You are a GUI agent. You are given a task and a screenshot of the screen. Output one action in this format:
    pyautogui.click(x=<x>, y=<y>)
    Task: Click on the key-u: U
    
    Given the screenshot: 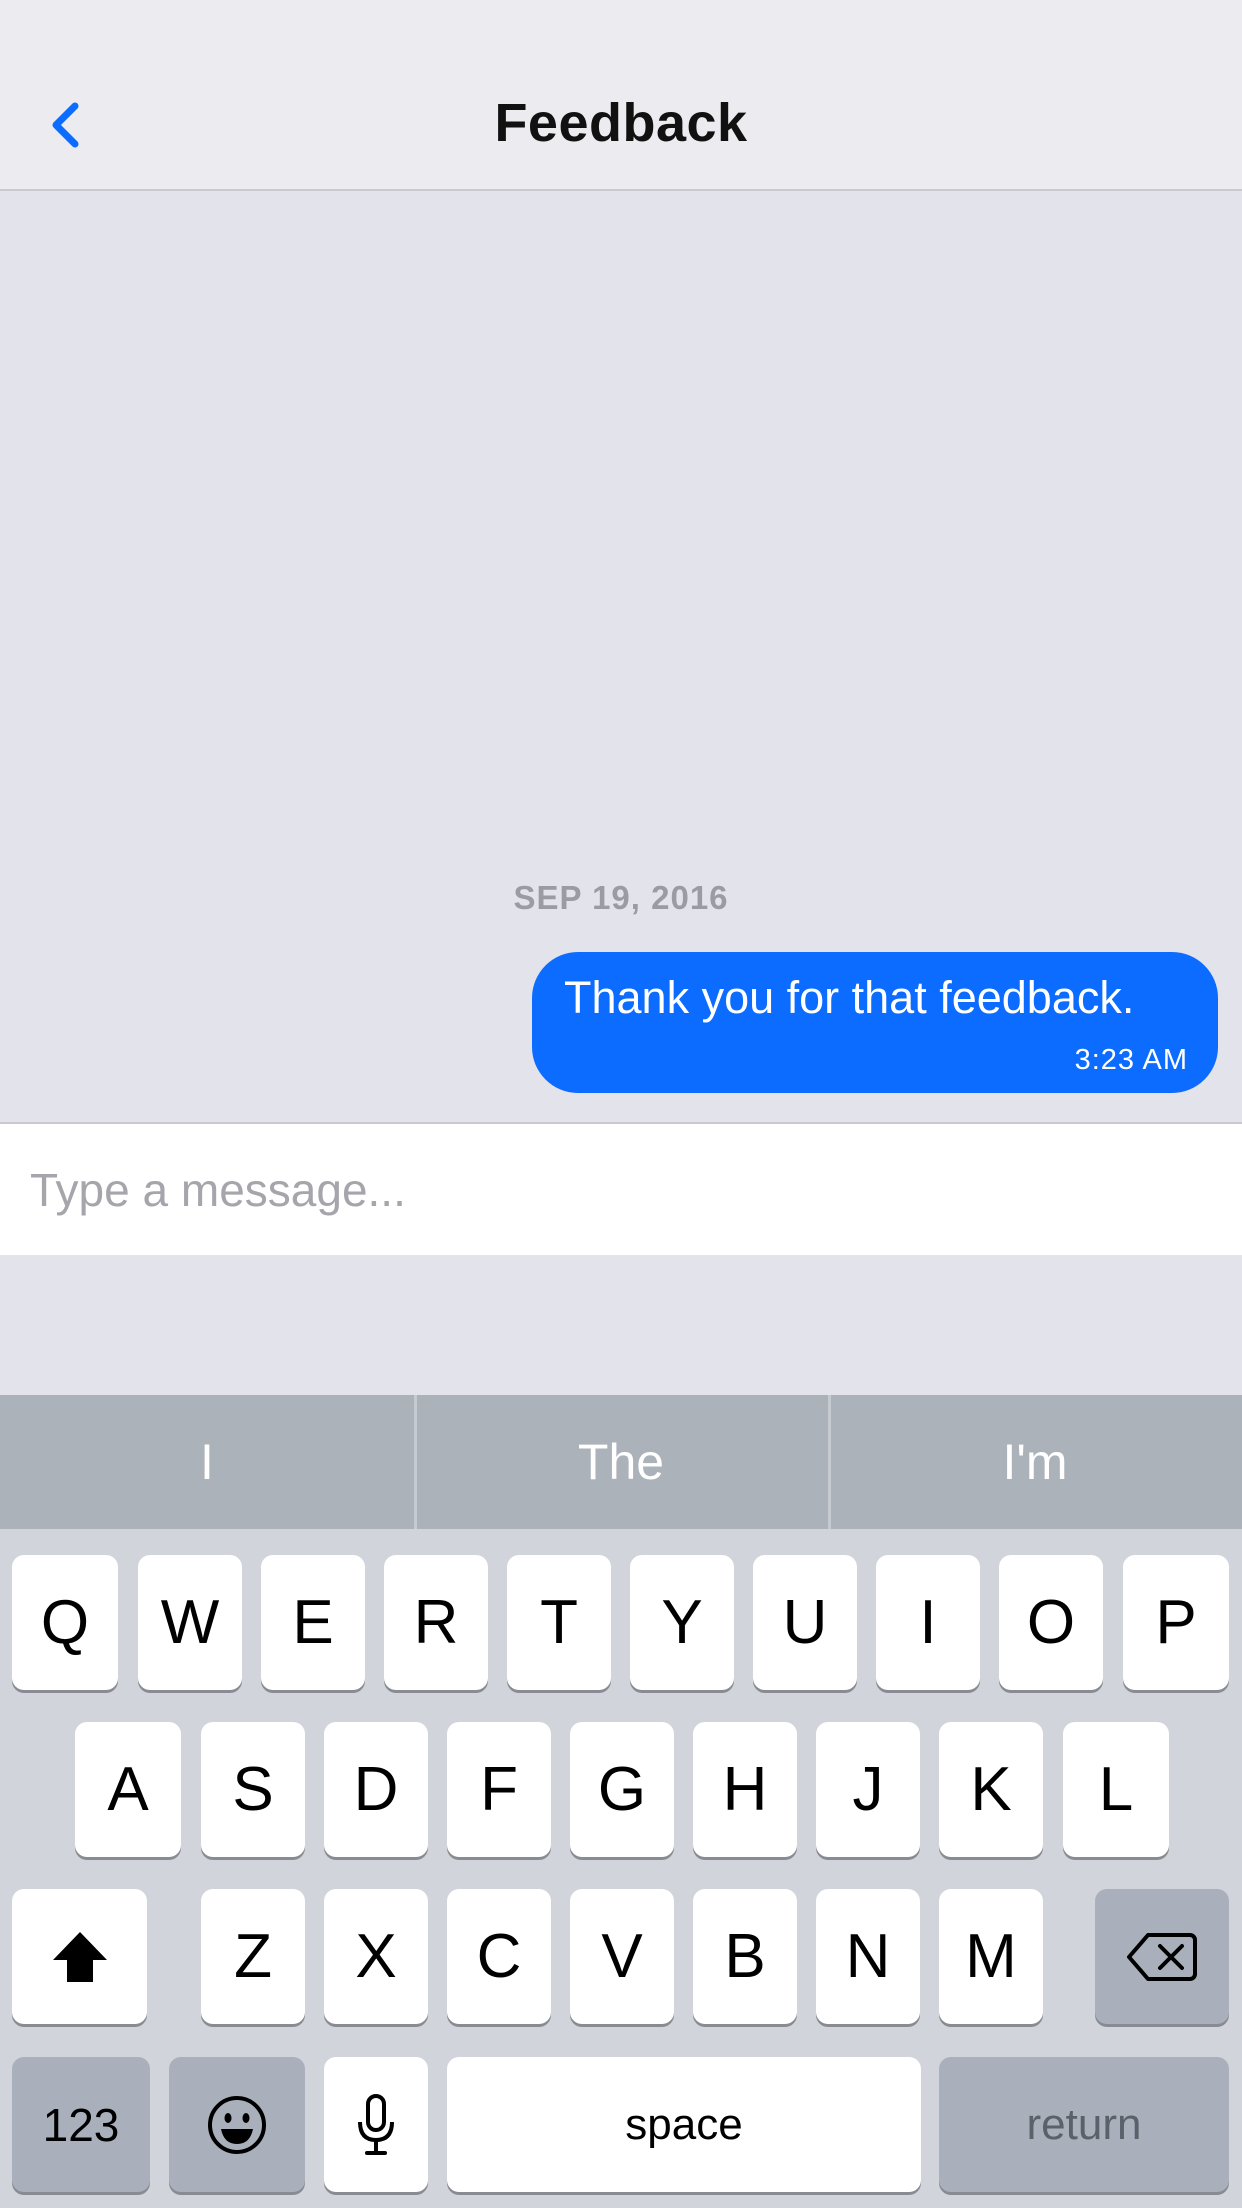 What is the action you would take?
    pyautogui.click(x=805, y=1622)
    